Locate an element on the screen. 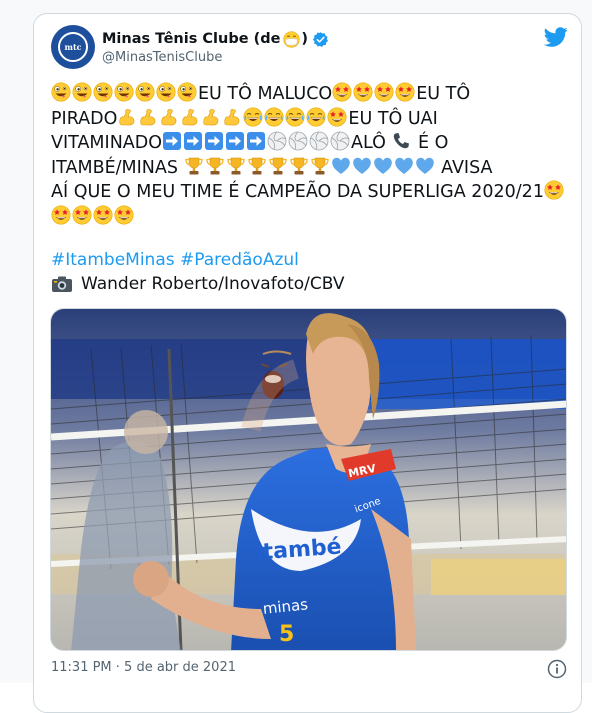  tweet-text-segment: É O is located at coordinates (433, 143).